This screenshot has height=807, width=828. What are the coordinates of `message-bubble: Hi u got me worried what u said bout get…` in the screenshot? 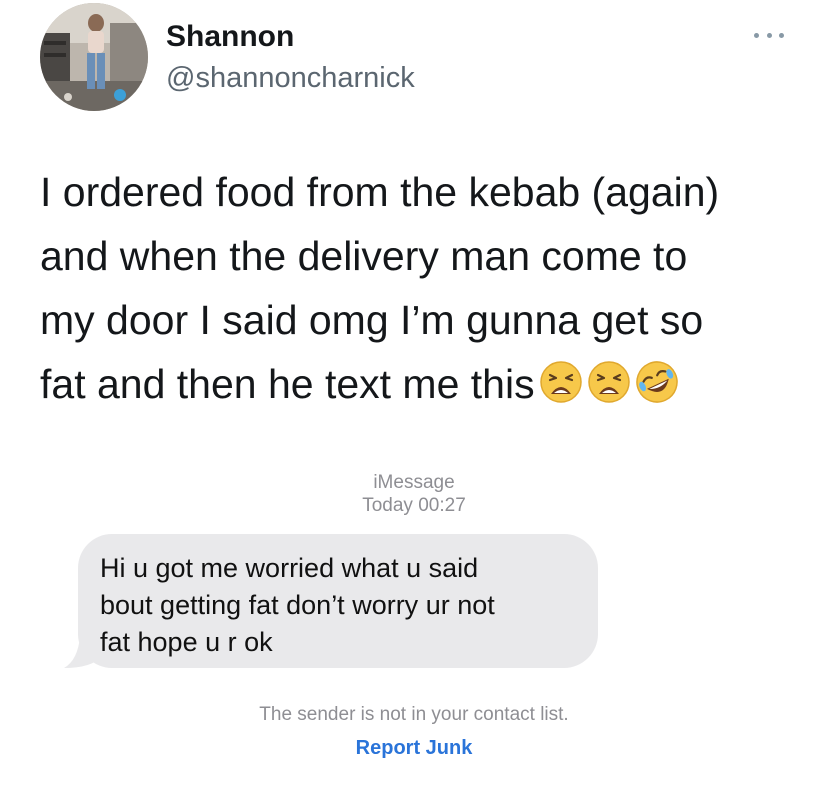 It's located at (338, 601).